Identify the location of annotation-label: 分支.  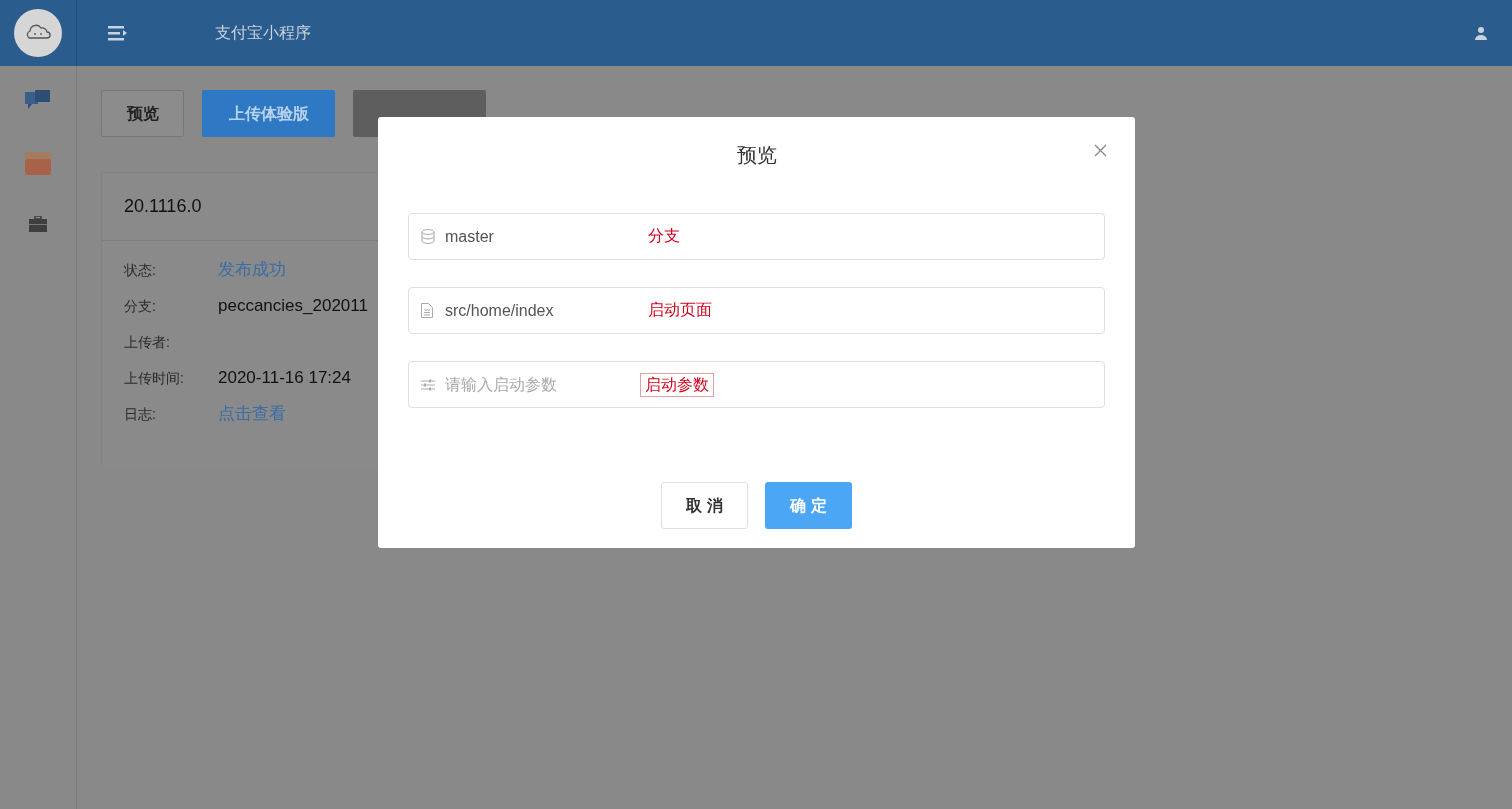
(664, 236).